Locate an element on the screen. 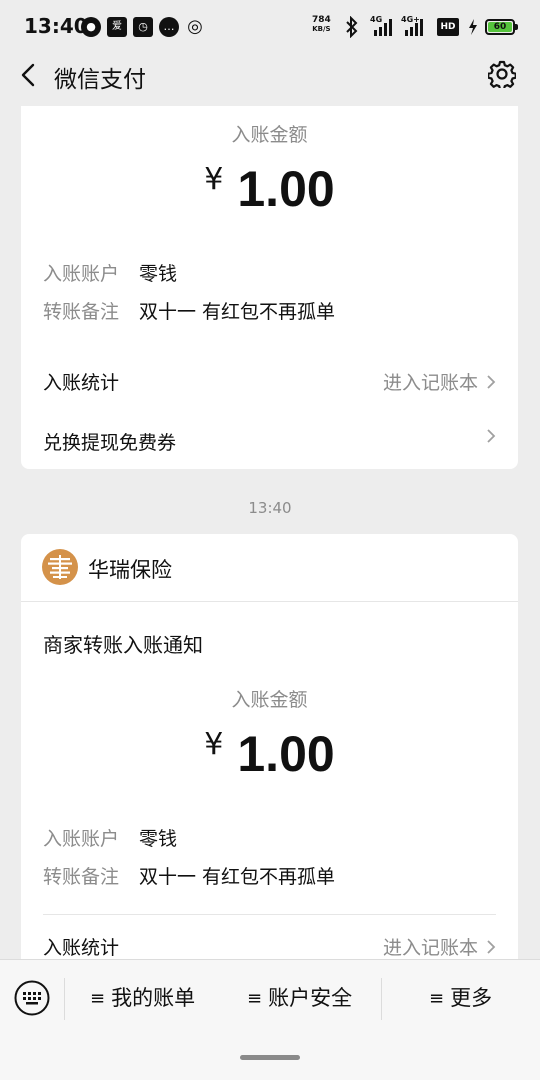 The image size is (540, 1080). battery-level: 60 is located at coordinates (500, 27).